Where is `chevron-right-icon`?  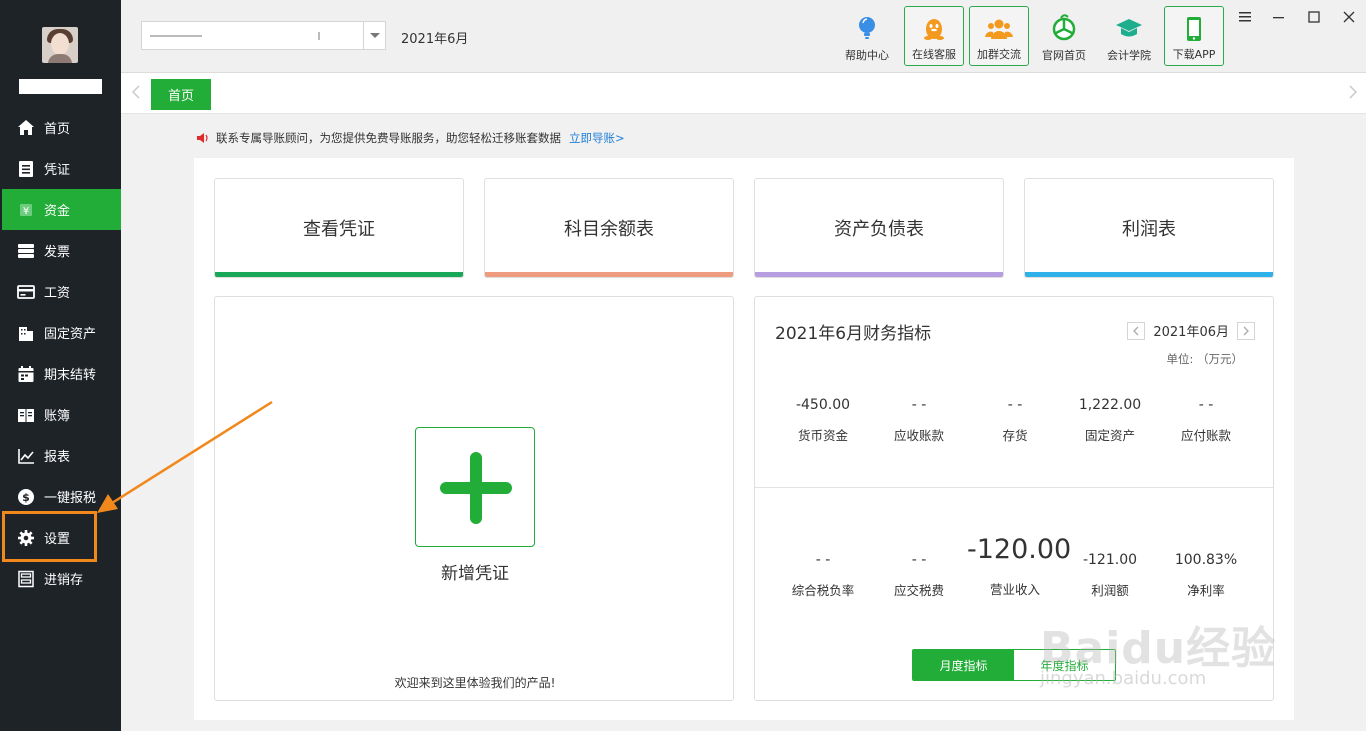 chevron-right-icon is located at coordinates (1353, 94).